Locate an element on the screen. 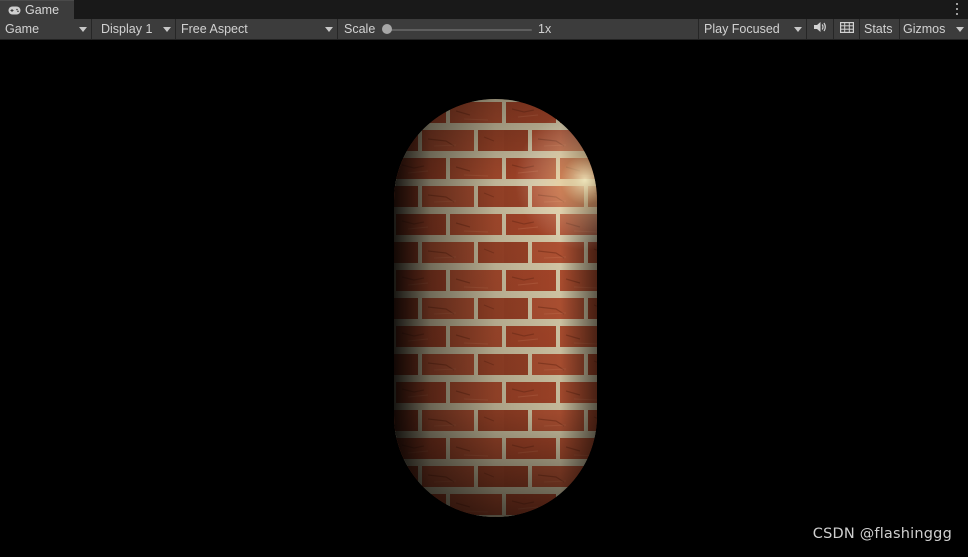 This screenshot has height=557, width=968. play-mode-dropdown: Play Focused is located at coordinates (753, 29).